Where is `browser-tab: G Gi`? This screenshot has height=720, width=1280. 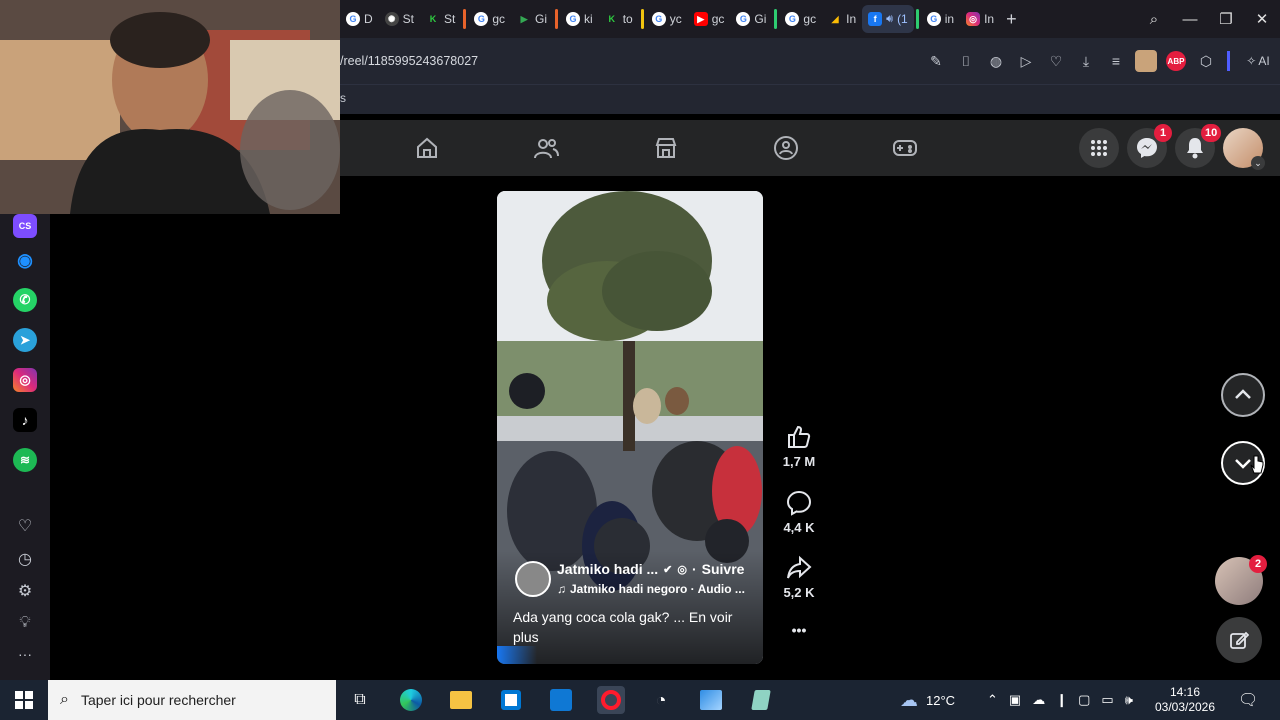
browser-tab: G Gi is located at coordinates (751, 19).